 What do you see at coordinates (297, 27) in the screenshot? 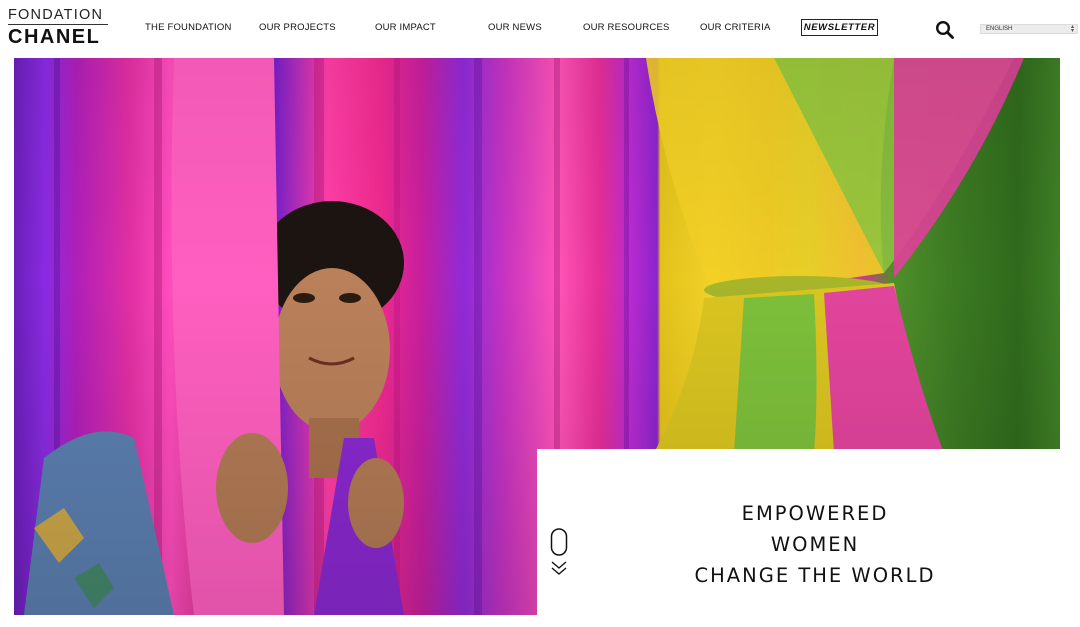
I see `nav-item-our-projects: OUR PROJECTS` at bounding box center [297, 27].